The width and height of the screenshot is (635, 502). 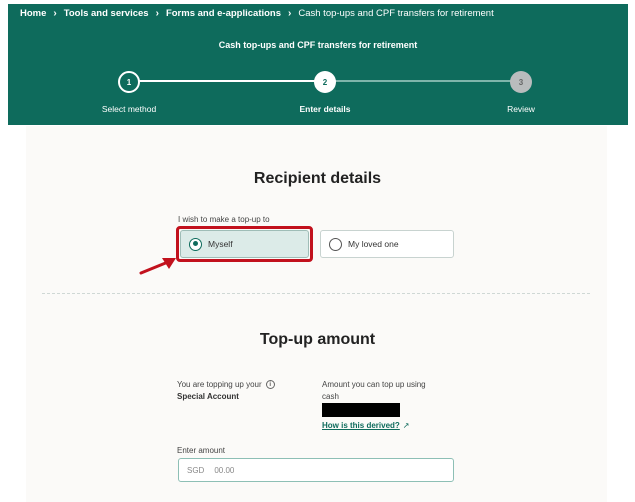 What do you see at coordinates (330, 396) in the screenshot?
I see `limit-label-line2: cash` at bounding box center [330, 396].